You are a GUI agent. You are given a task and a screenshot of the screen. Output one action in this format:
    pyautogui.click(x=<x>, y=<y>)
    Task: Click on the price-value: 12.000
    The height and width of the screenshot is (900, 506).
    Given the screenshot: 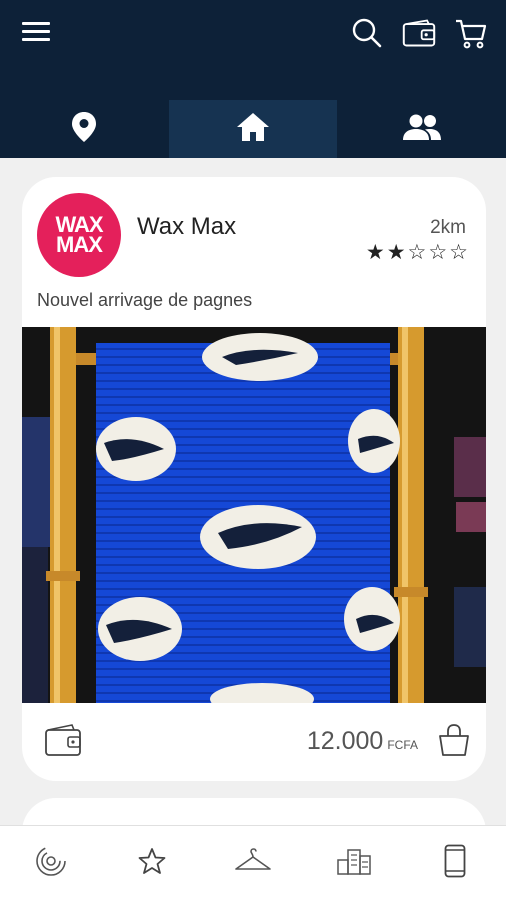 What is the action you would take?
    pyautogui.click(x=345, y=741)
    